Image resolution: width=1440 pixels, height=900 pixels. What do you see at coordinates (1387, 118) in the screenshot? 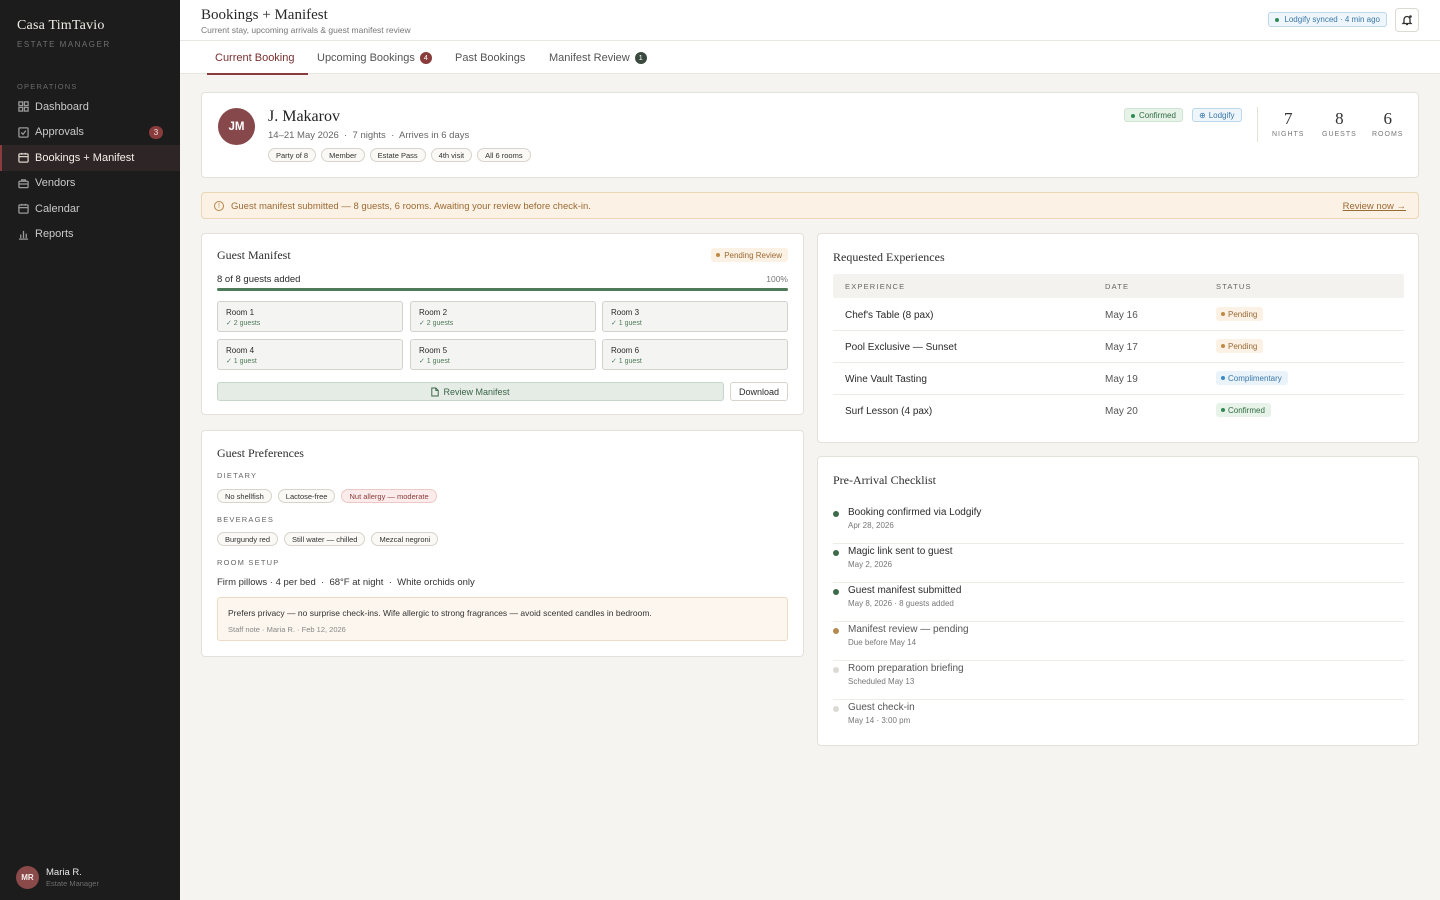
I see `stat-value: 6` at bounding box center [1387, 118].